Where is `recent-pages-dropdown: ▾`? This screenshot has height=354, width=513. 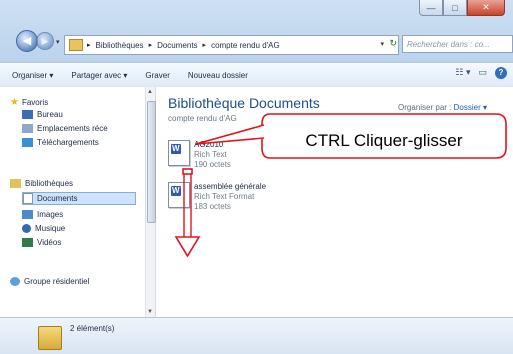
recent-pages-dropdown: ▾ is located at coordinates (58, 42).